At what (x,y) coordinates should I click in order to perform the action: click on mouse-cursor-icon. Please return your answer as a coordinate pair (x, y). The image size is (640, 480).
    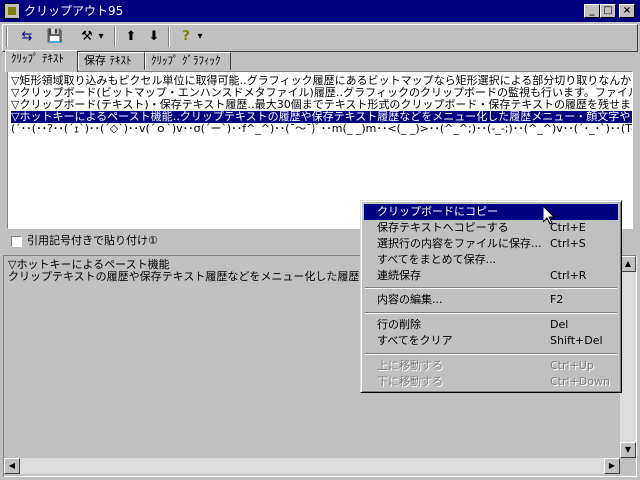
    Looking at the image, I should click on (549, 215).